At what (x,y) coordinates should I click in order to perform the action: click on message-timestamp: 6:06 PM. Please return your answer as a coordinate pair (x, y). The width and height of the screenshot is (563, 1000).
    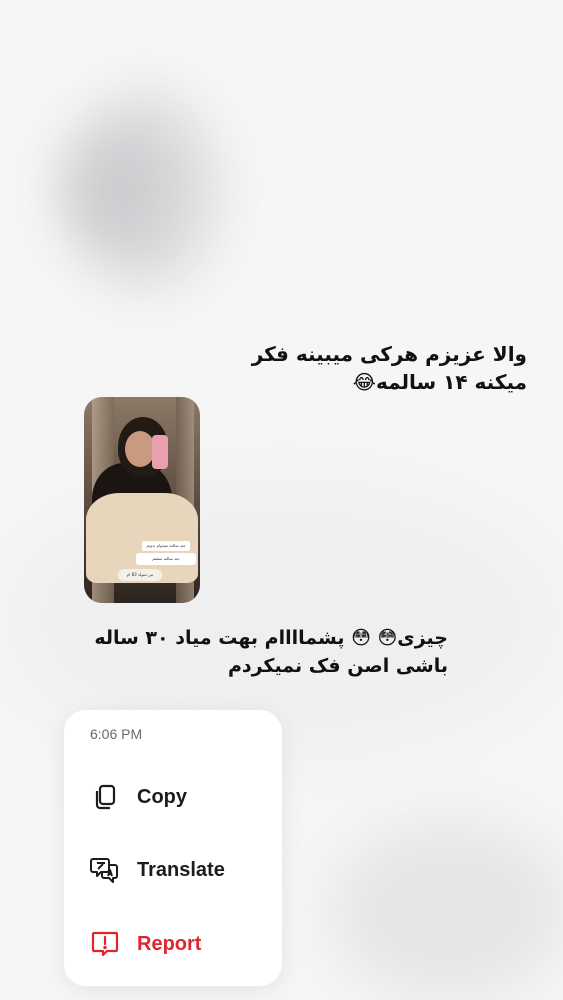
    Looking at the image, I should click on (116, 734).